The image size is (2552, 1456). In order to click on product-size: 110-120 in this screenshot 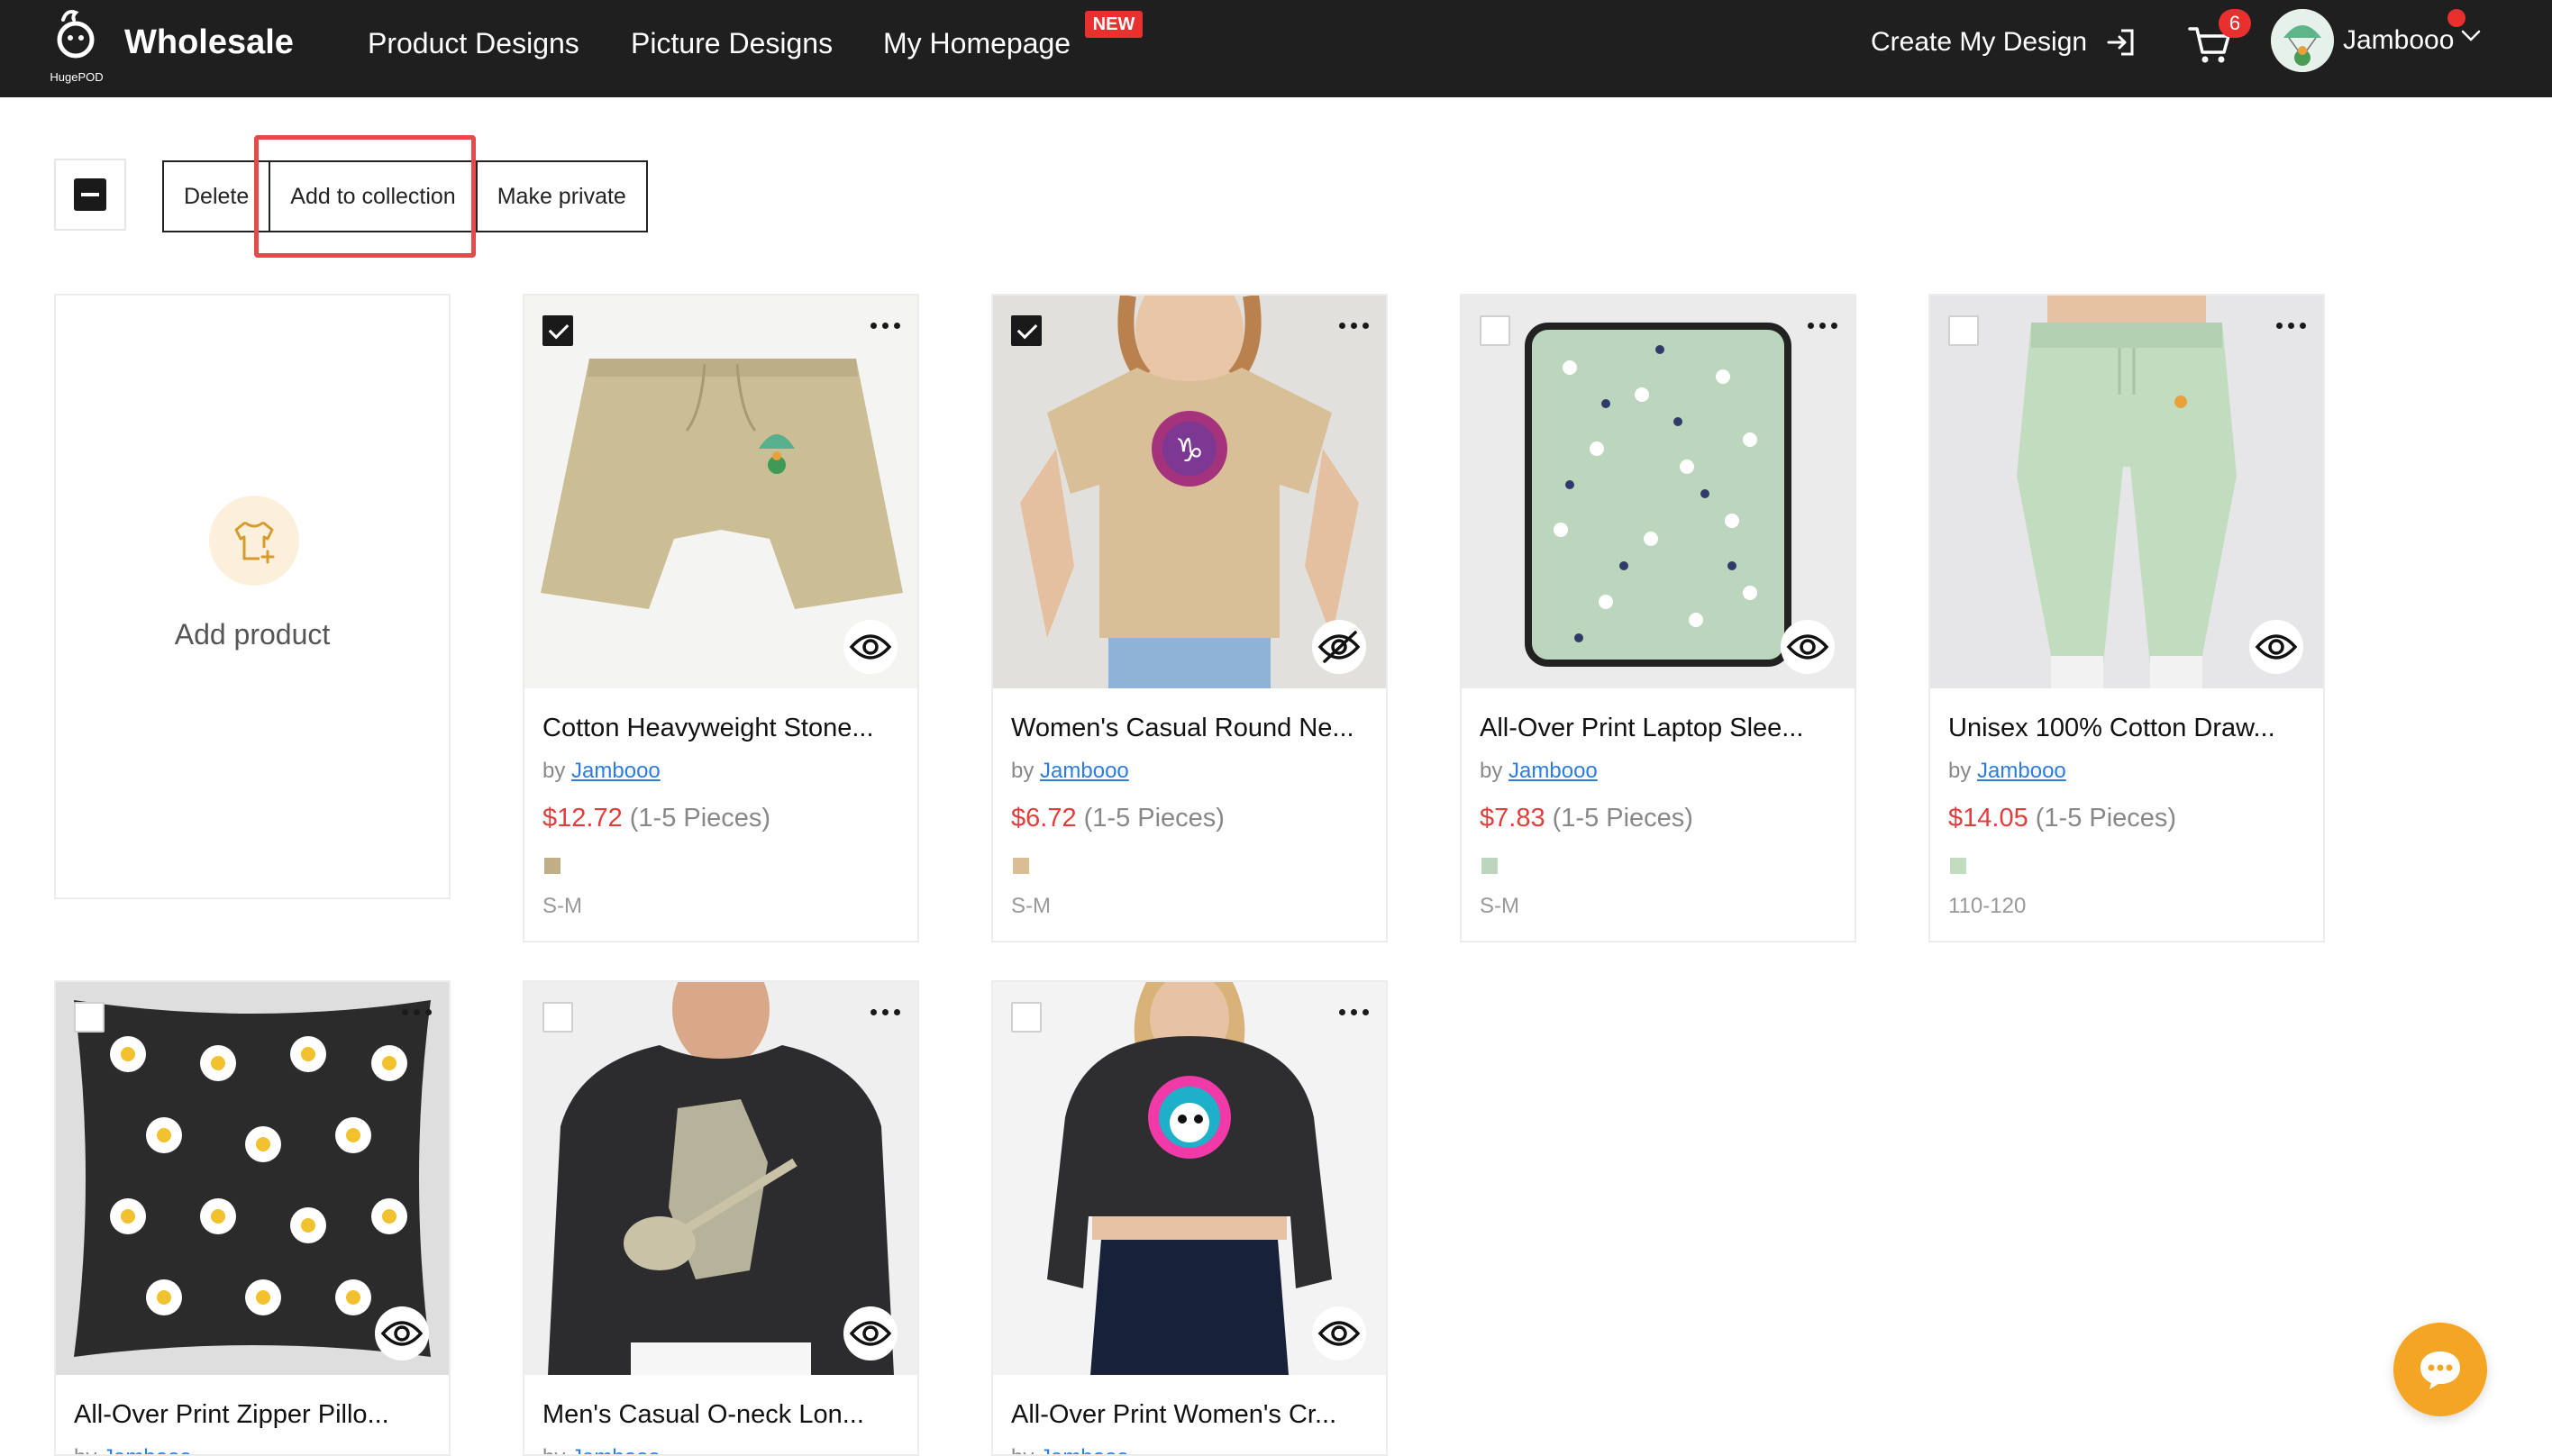, I will do `click(1987, 906)`.